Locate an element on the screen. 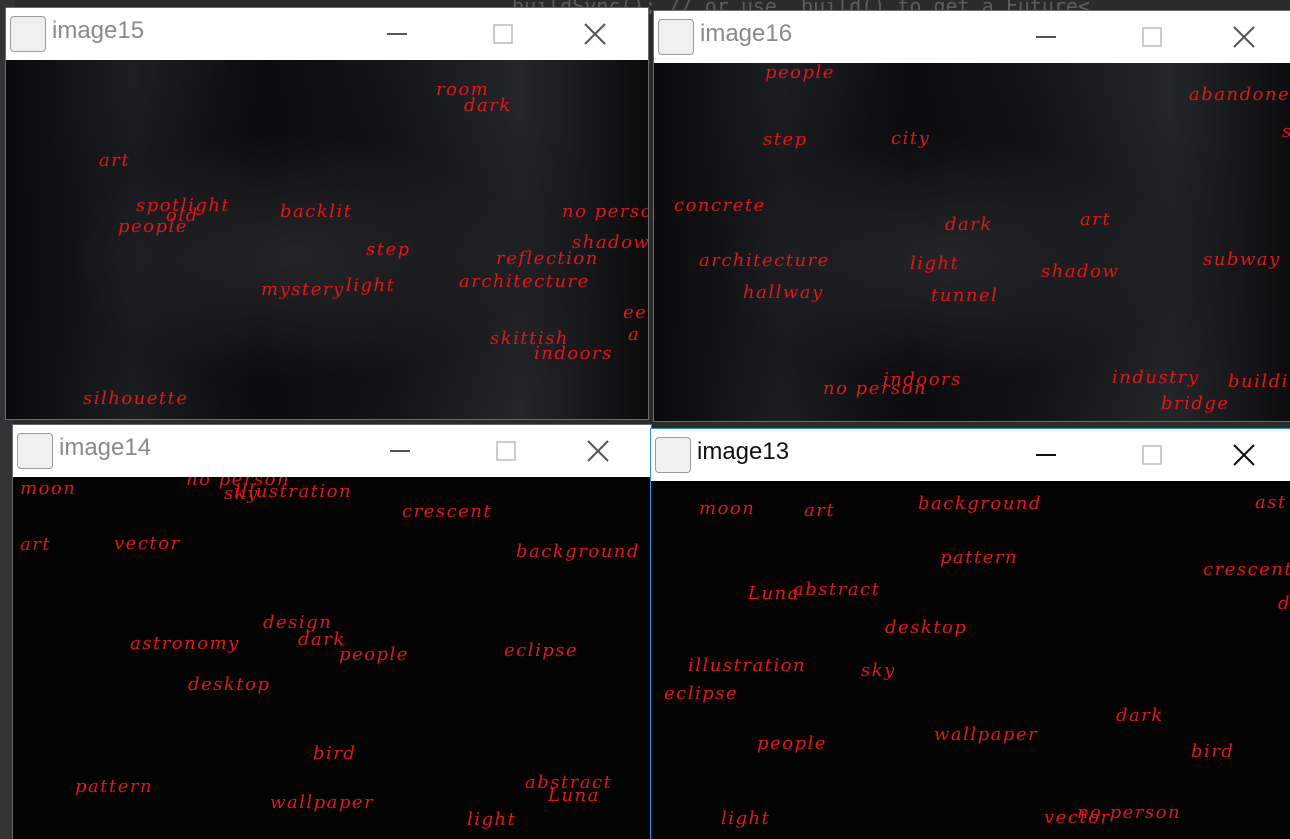  window-title: image16 is located at coordinates (746, 33).